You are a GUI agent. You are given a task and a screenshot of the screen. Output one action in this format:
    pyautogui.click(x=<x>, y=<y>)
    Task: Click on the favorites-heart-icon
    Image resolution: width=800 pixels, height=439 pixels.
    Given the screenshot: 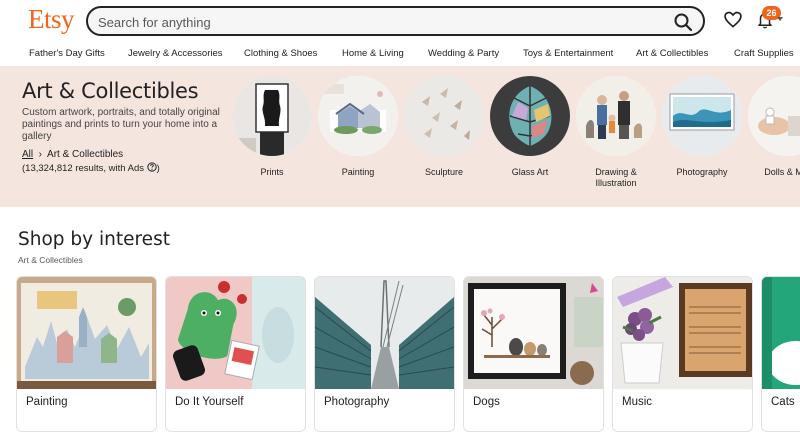 What is the action you would take?
    pyautogui.click(x=733, y=20)
    